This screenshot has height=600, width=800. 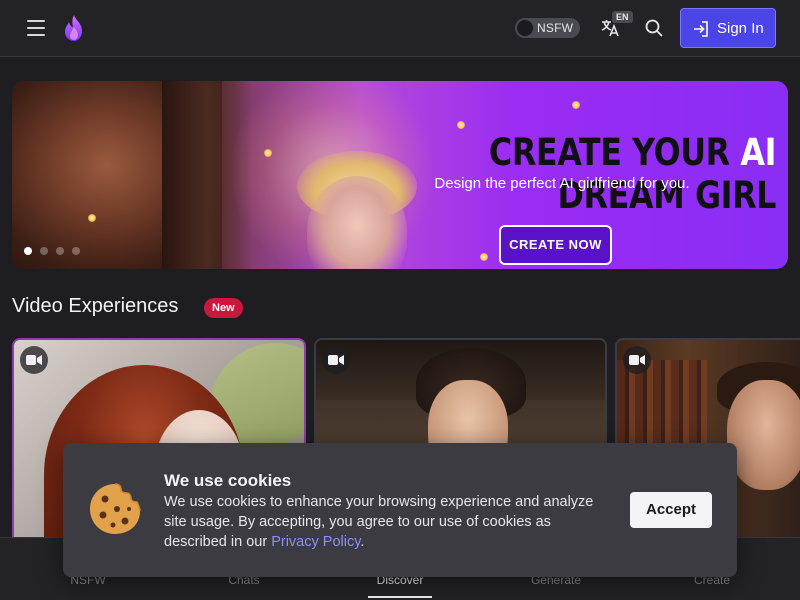 I want to click on top-bar: NSFW EN Sign In, so click(x=400, y=28).